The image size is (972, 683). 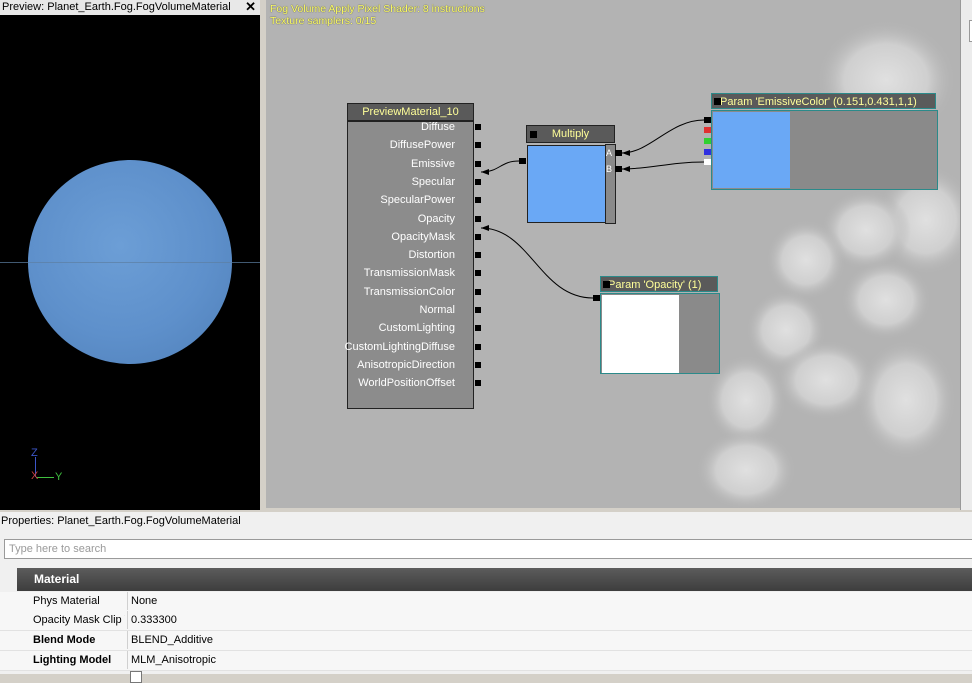 I want to click on property-row: Lighting Model MLM_Anisotropic, so click(x=486, y=661).